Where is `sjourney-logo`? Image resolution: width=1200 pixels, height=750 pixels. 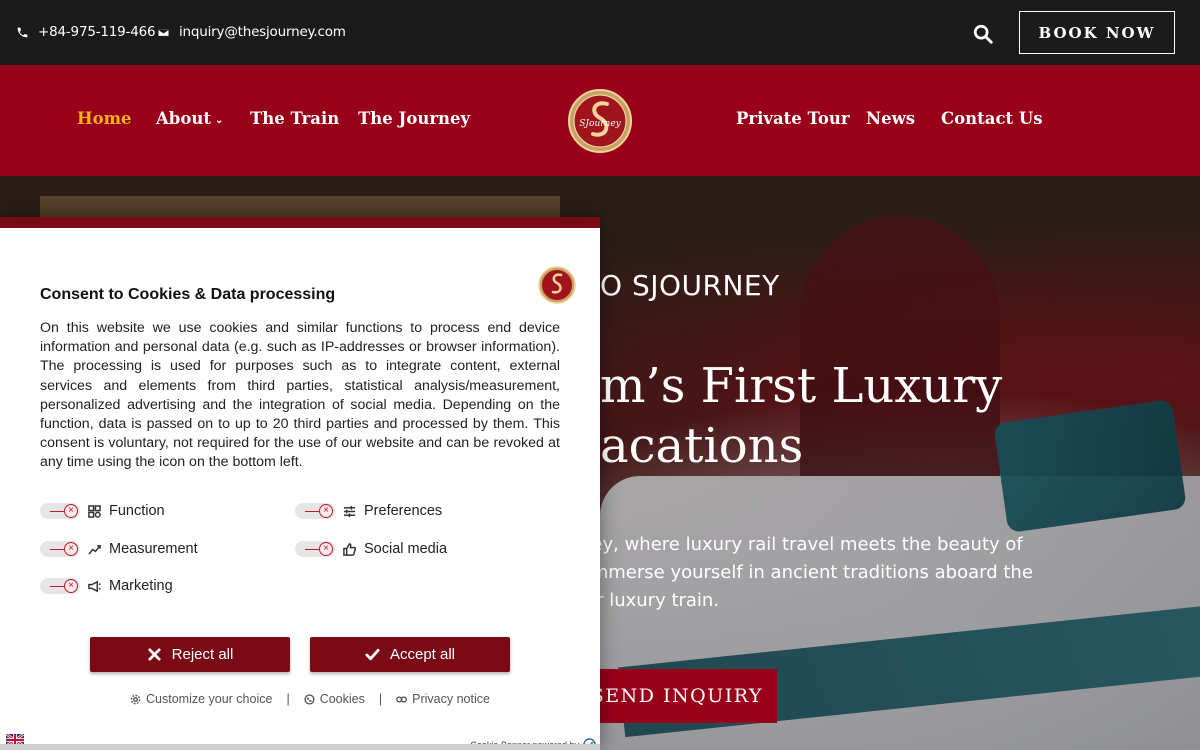 sjourney-logo is located at coordinates (557, 285).